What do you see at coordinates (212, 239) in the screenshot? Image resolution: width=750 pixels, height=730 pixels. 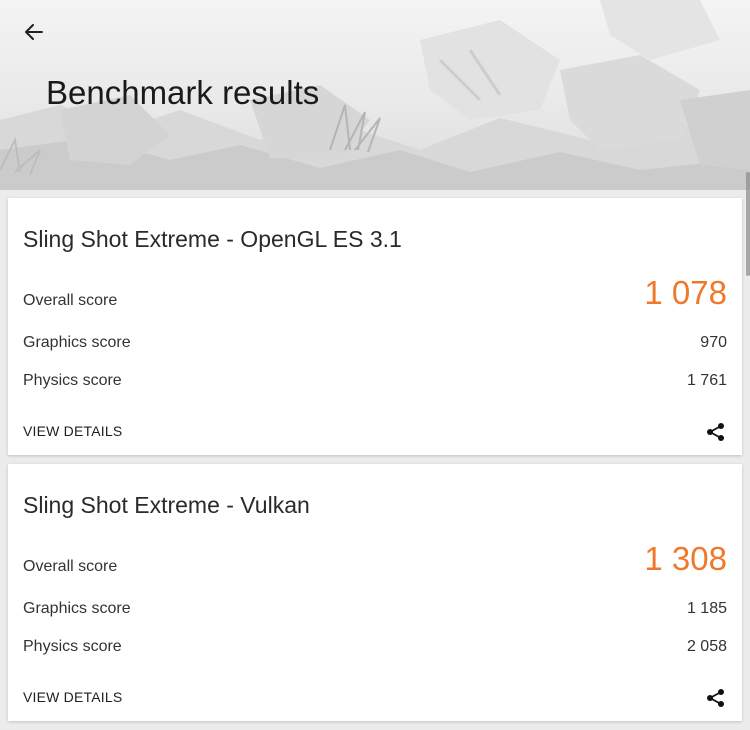 I see `card-title: Sling Shot Extreme - OpenGL ES 3.1` at bounding box center [212, 239].